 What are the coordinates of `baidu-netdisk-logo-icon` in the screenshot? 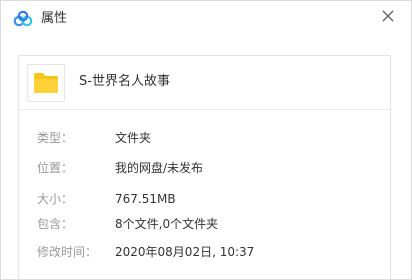 It's located at (23, 18).